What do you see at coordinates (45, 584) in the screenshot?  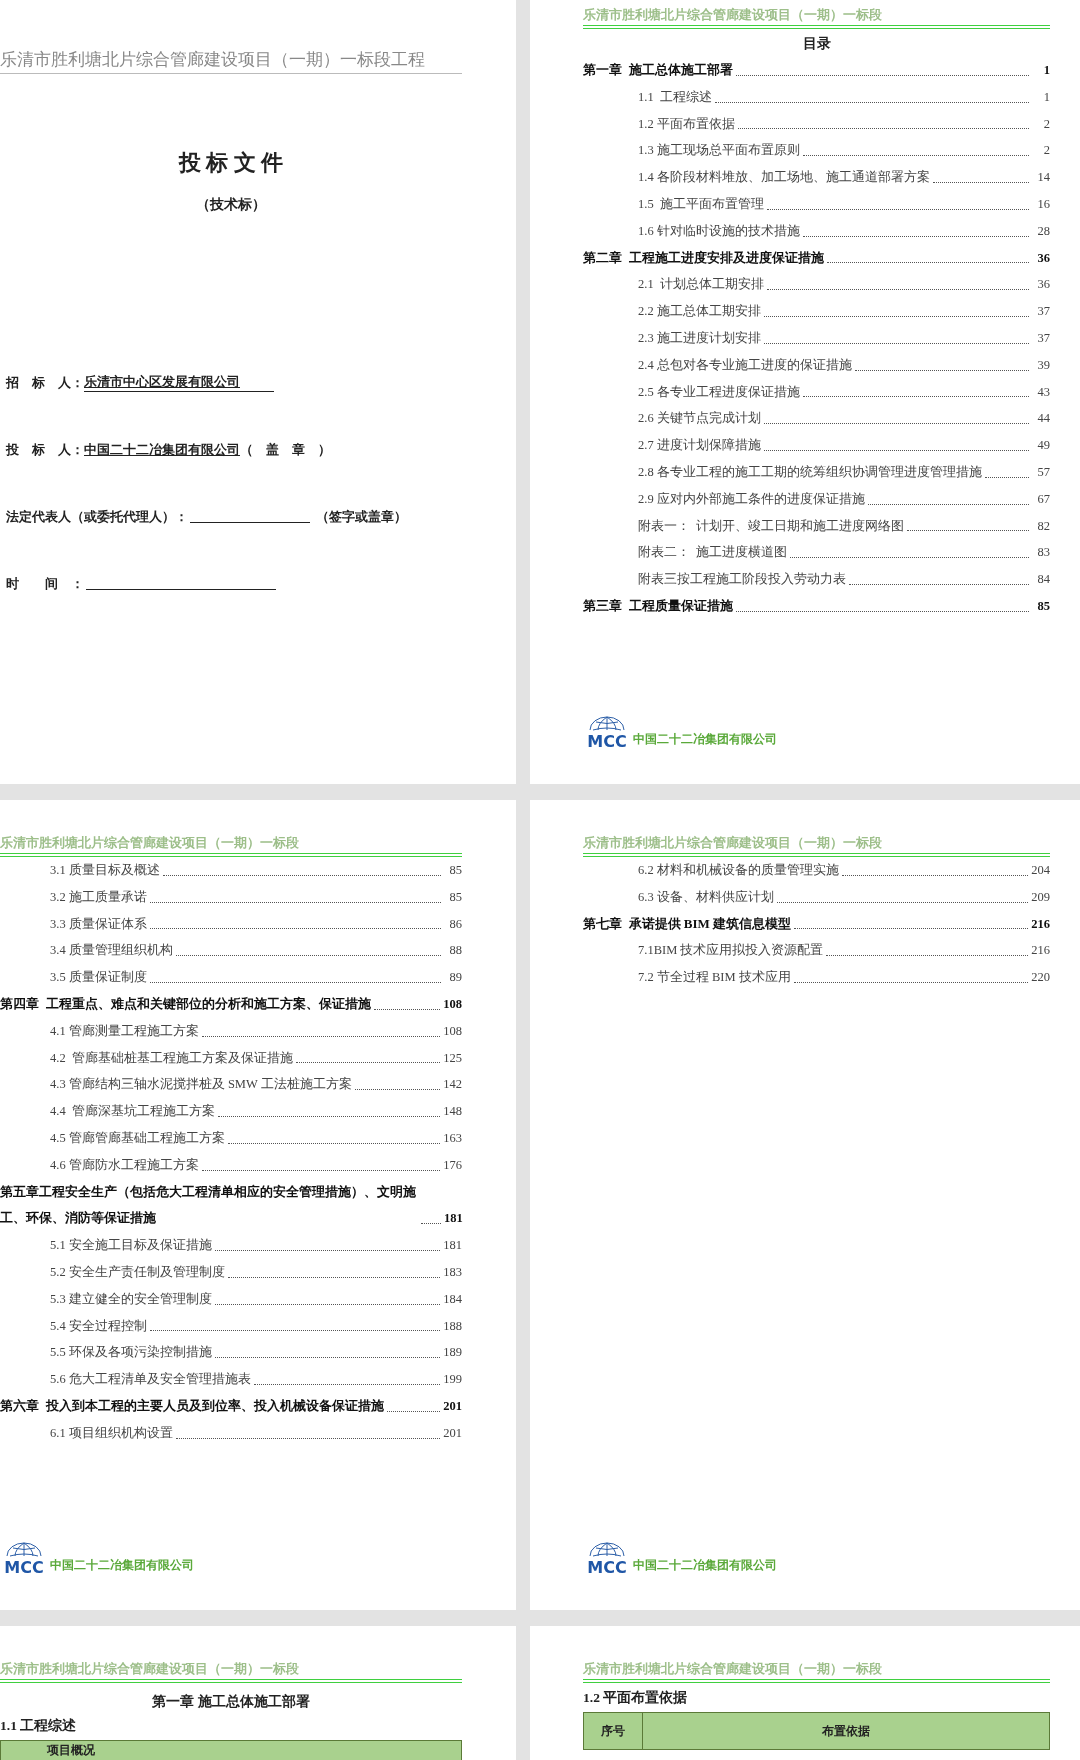 I see `field-label: 时 间 ：` at bounding box center [45, 584].